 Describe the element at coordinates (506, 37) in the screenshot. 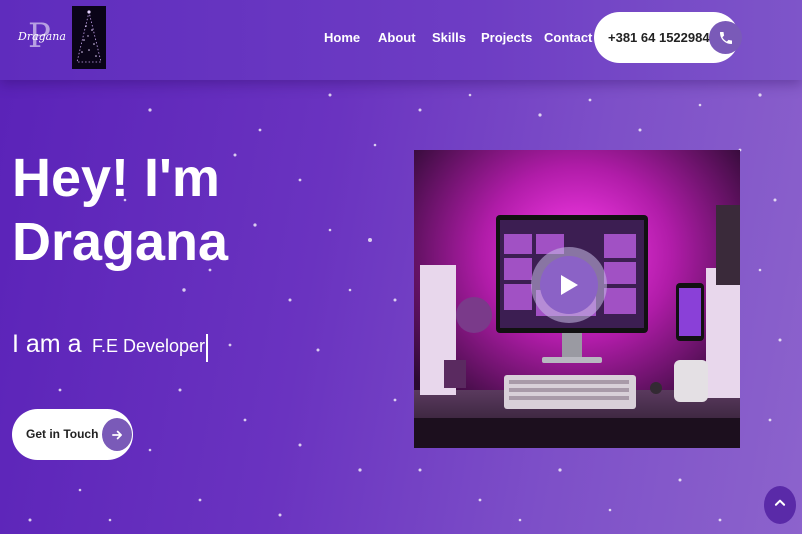

I see `nav-projects: Projects` at that location.